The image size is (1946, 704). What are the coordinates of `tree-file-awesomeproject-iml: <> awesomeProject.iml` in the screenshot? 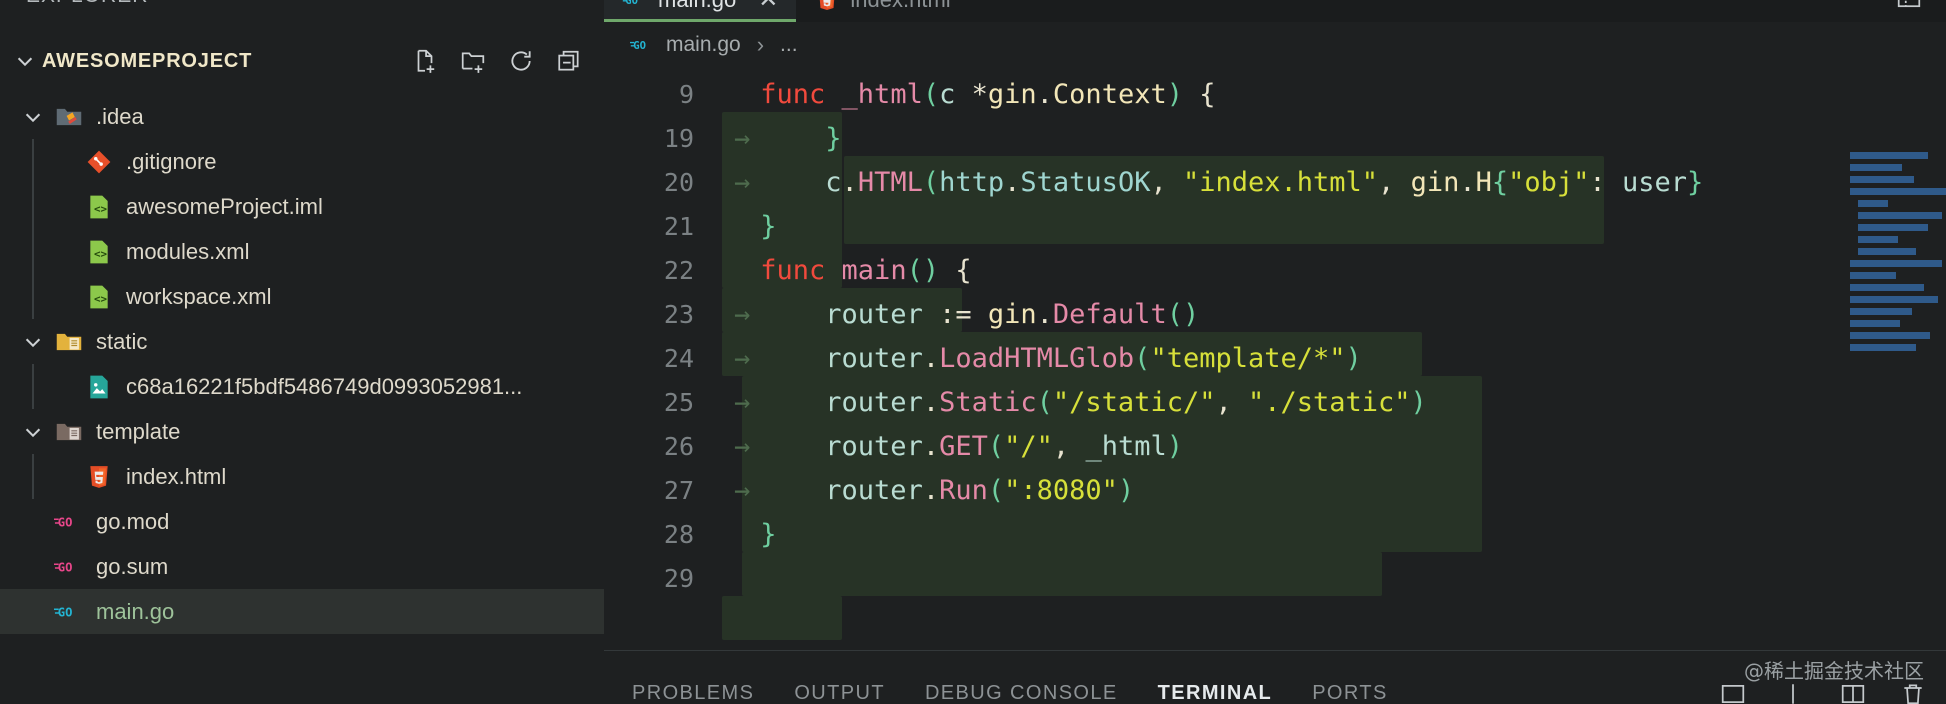 It's located at (302, 206).